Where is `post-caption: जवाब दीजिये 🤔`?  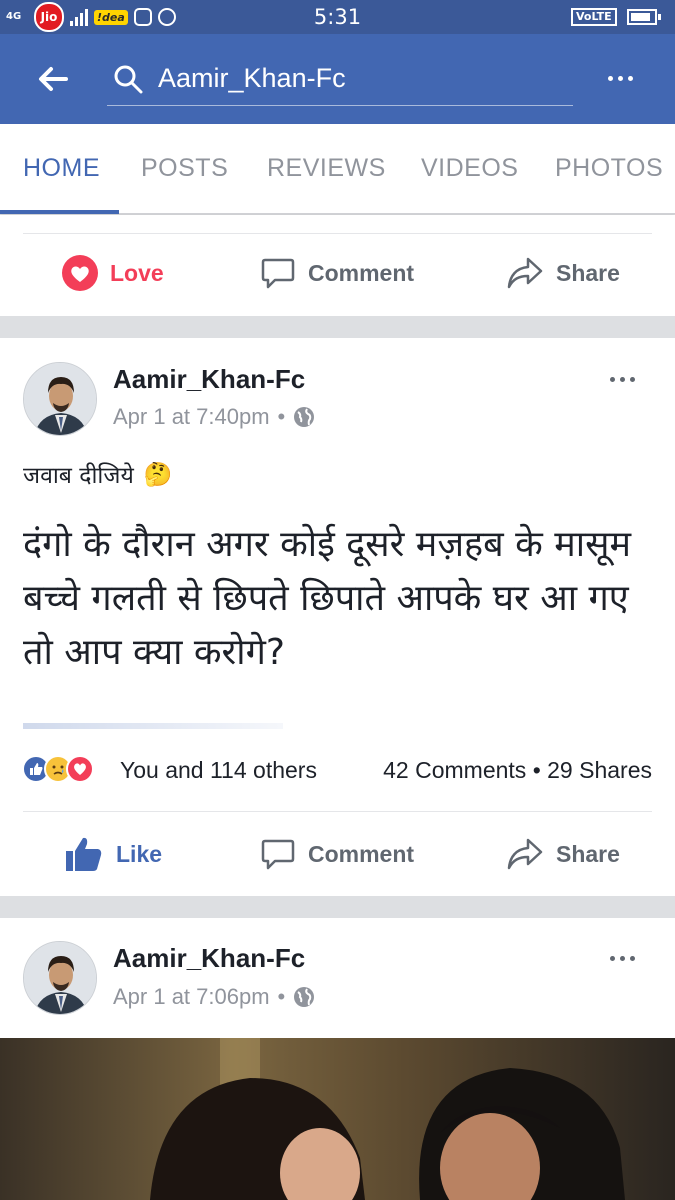 post-caption: जवाब दीजिये 🤔 is located at coordinates (97, 474).